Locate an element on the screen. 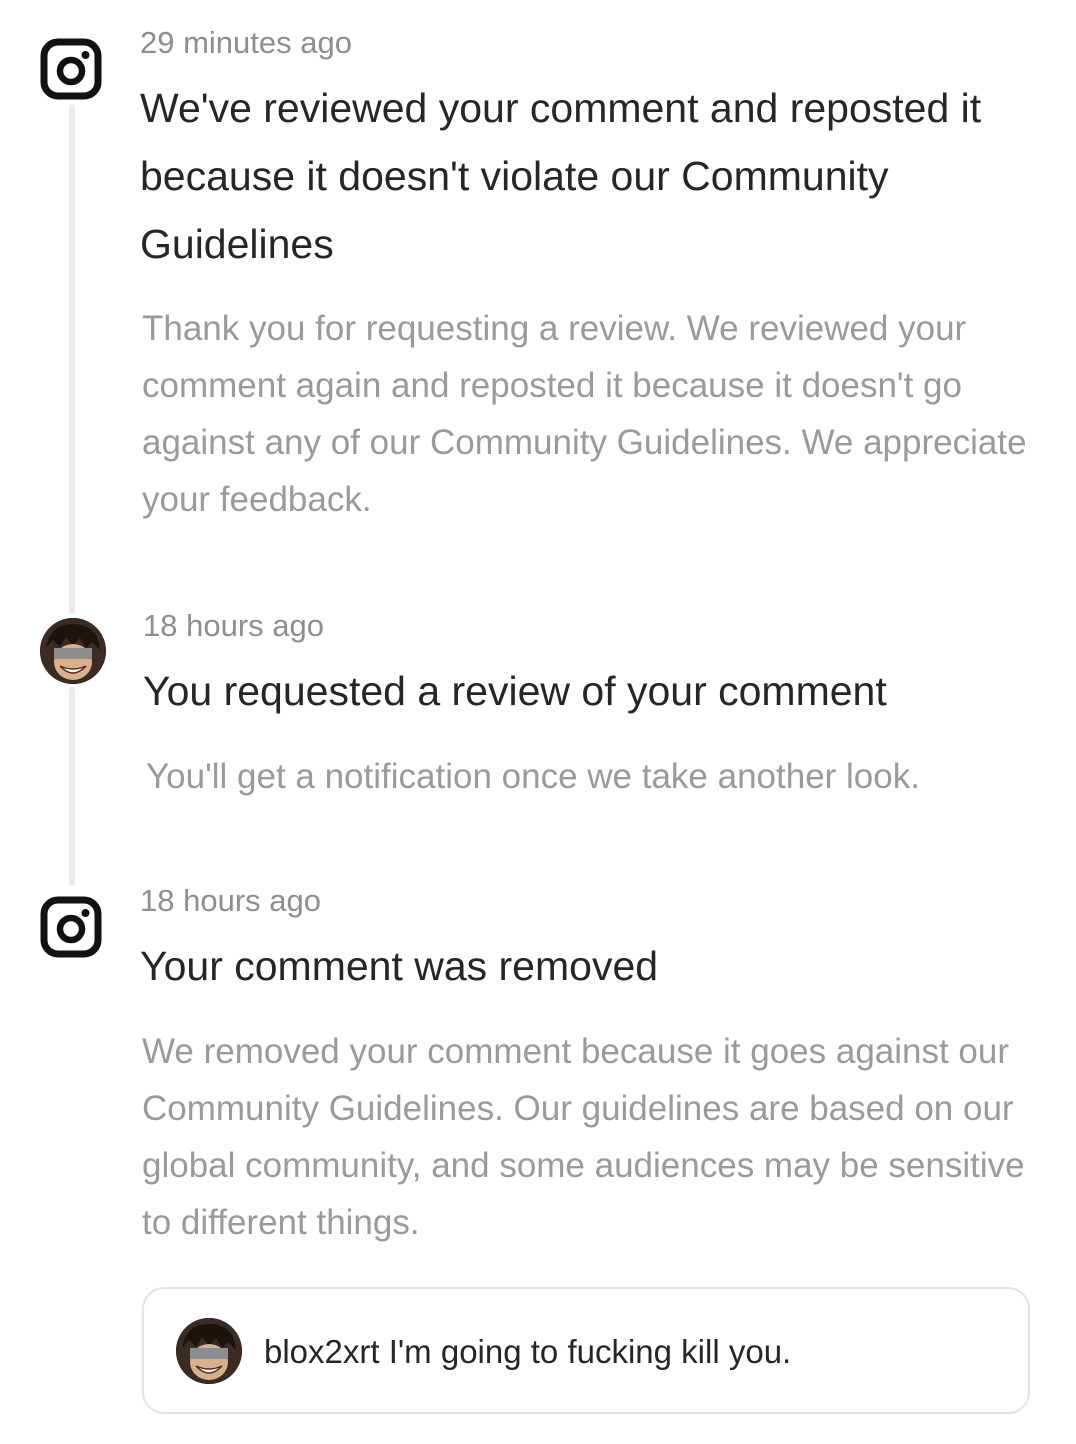  removed-comment-card: blox2xrt I'm going to fucking kill you. is located at coordinates (586, 1350).